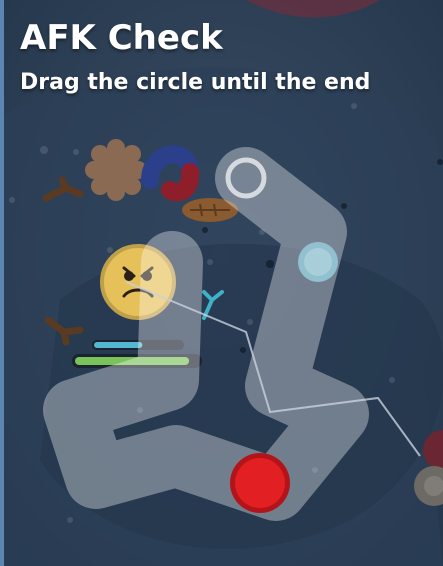 The width and height of the screenshot is (443, 566). Describe the element at coordinates (260, 483) in the screenshot. I see `drag-circle-icon` at that location.